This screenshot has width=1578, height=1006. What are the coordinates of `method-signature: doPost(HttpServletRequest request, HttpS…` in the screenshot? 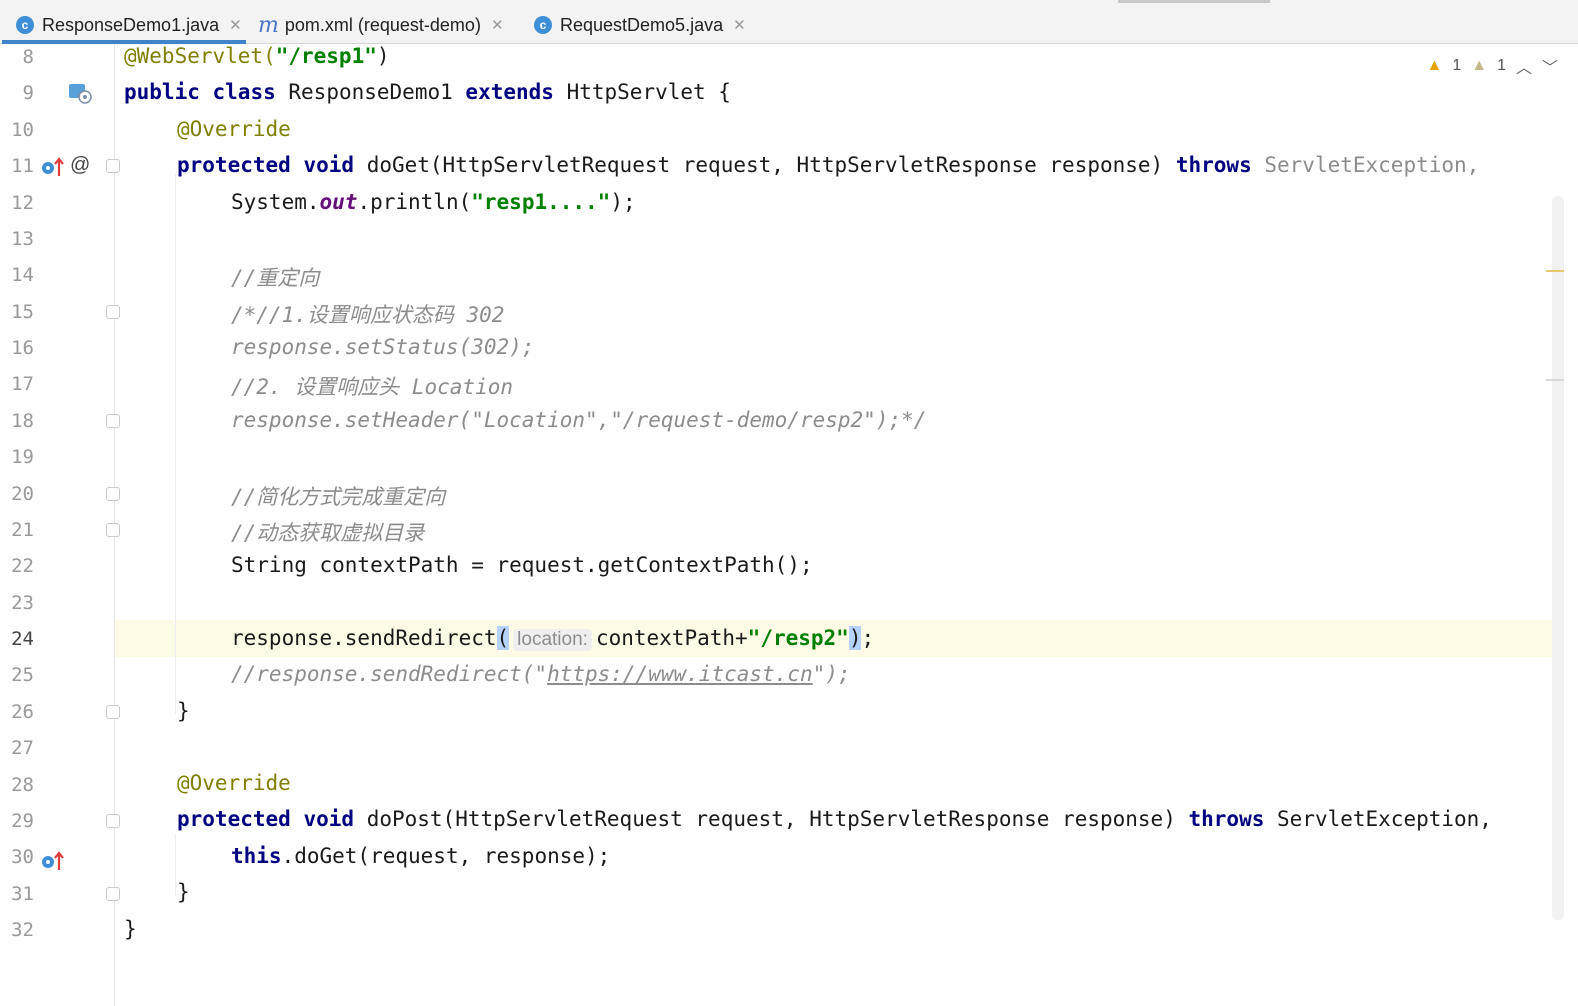 It's located at (771, 819).